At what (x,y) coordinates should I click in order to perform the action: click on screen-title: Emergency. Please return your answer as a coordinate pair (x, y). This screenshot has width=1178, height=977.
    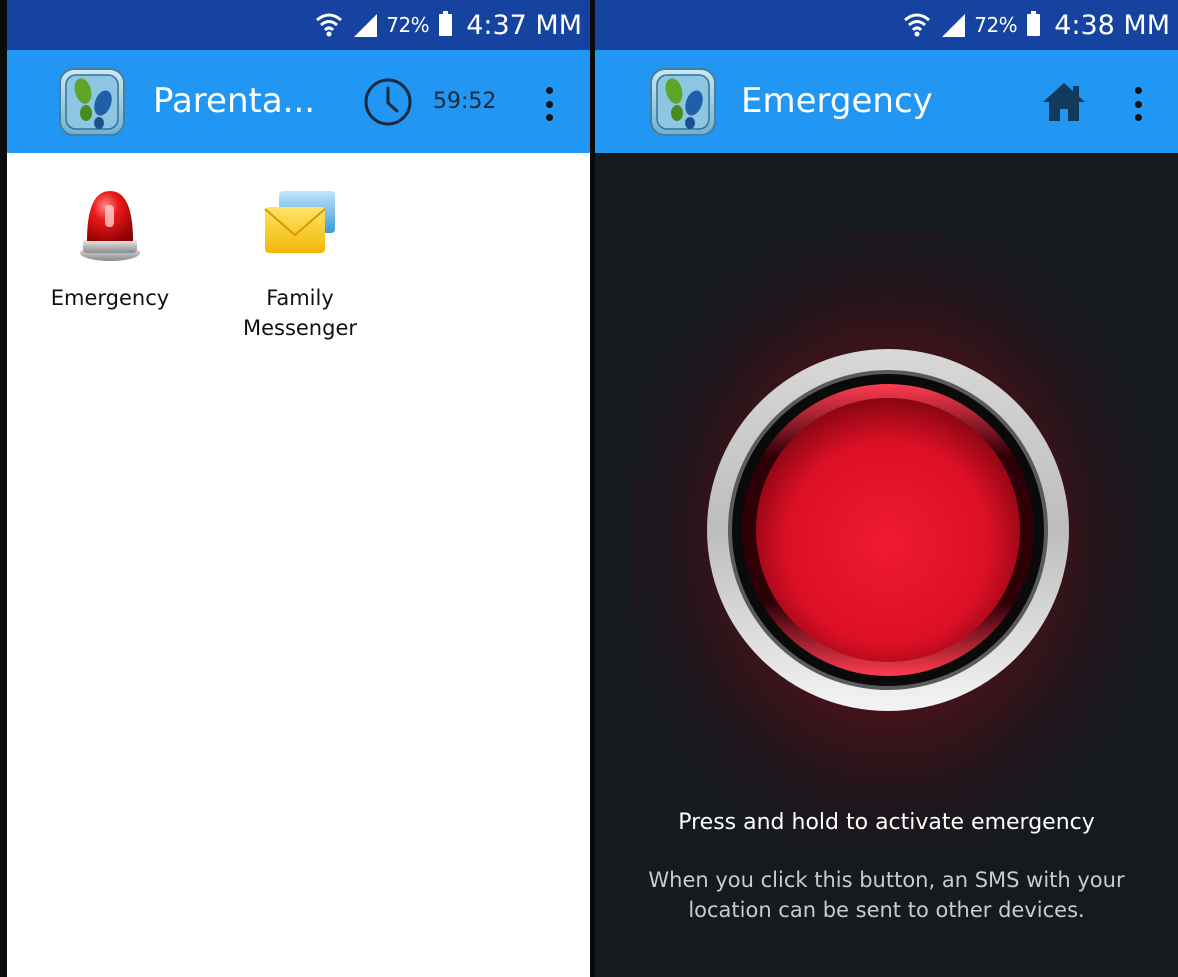
    Looking at the image, I should click on (837, 101).